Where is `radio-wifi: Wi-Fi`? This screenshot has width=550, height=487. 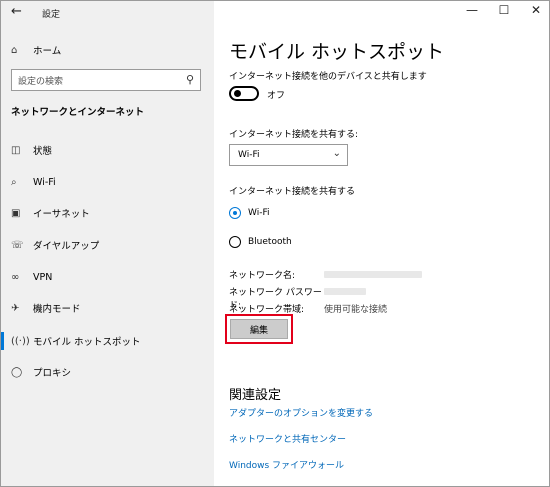
radio-wifi: Wi-Fi is located at coordinates (249, 213).